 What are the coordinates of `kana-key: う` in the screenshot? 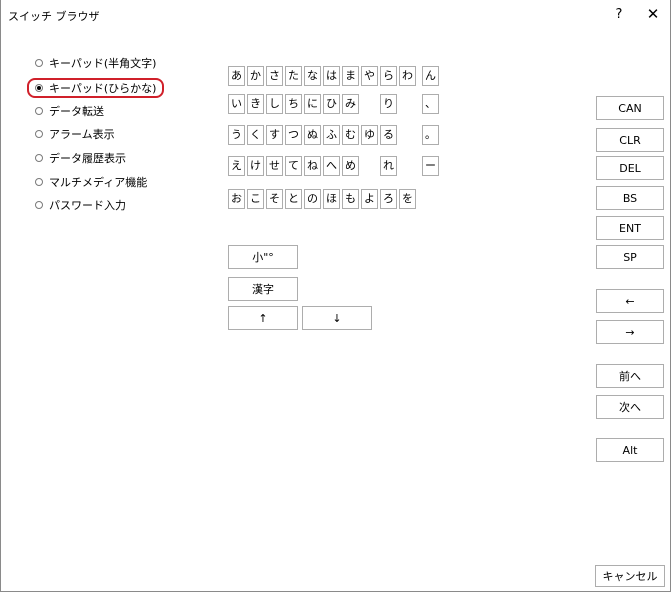 It's located at (236, 135).